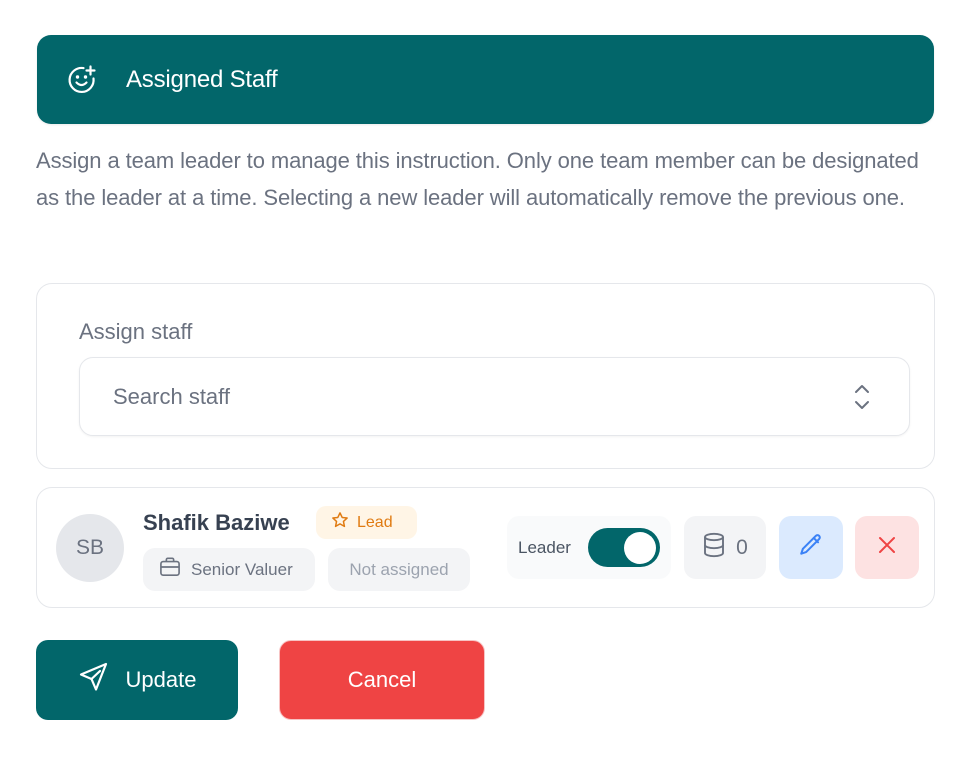 Image resolution: width=968 pixels, height=760 pixels. I want to click on leader-toggle, so click(624, 547).